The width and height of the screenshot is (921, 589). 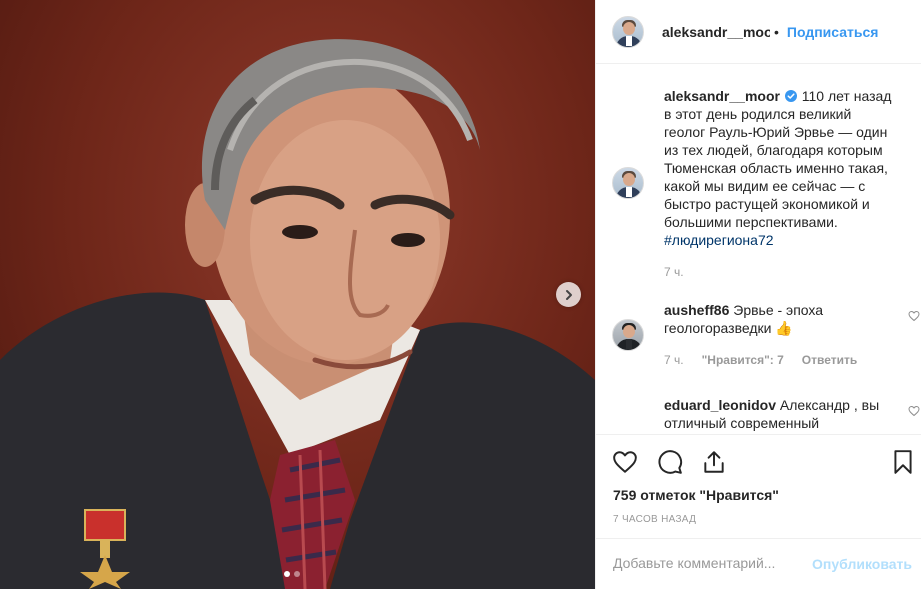 What do you see at coordinates (743, 360) in the screenshot?
I see `comment-likes-link: "Нравится": 7` at bounding box center [743, 360].